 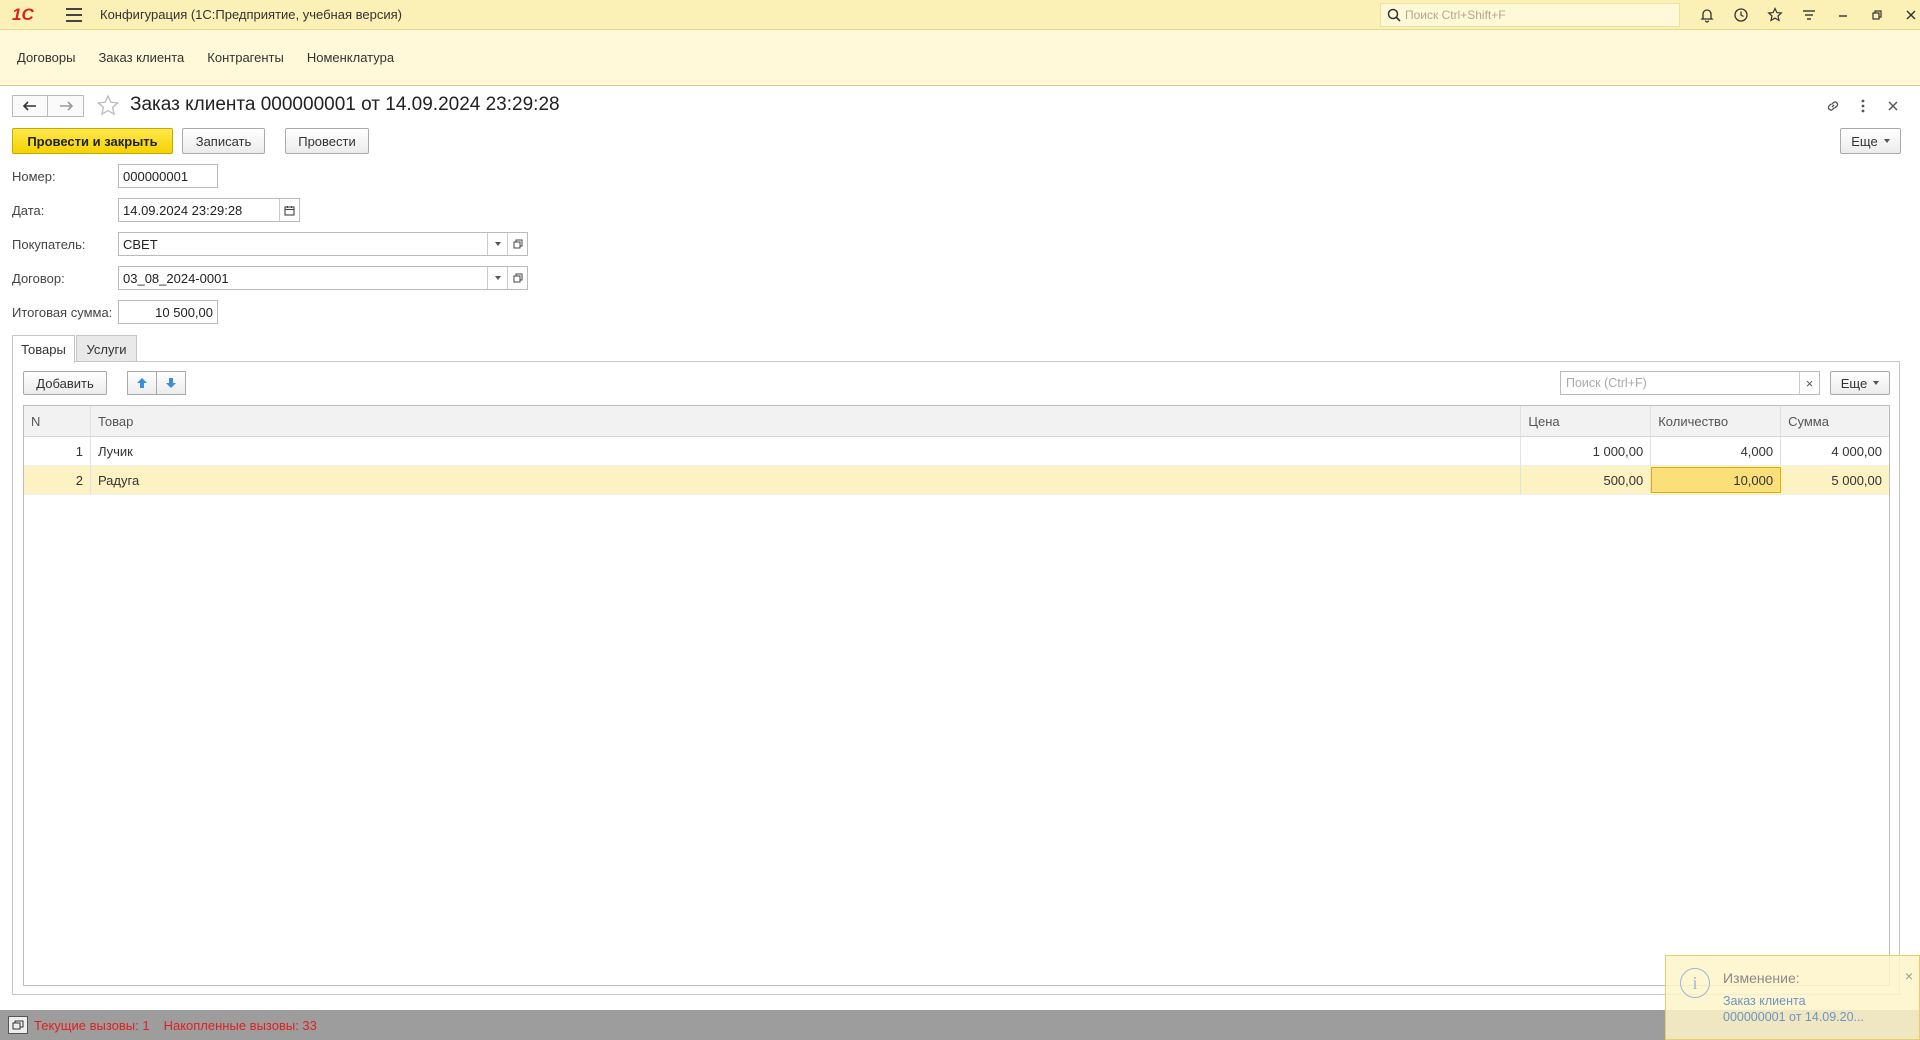 I want to click on global-search, so click(x=1530, y=15).